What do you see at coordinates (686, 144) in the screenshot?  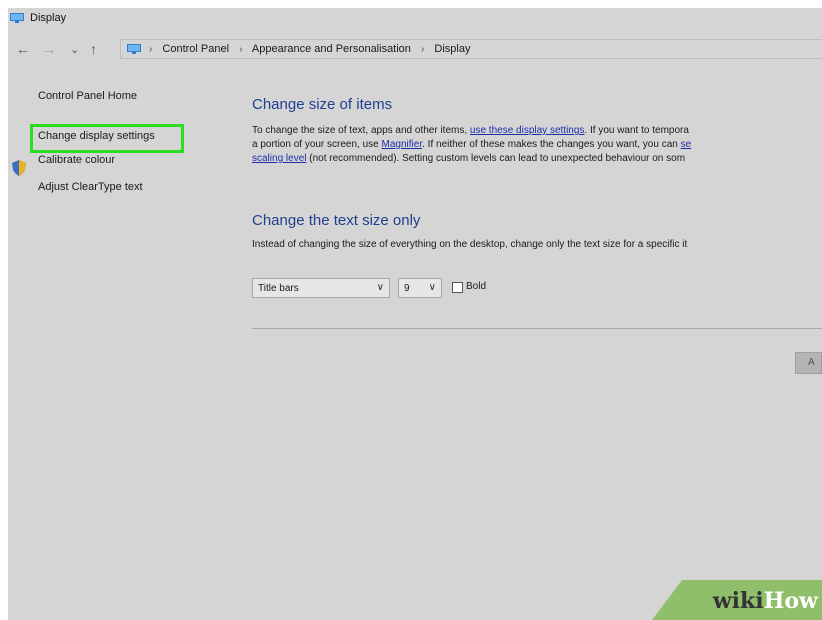 I see `set-custom-scaling-link: se` at bounding box center [686, 144].